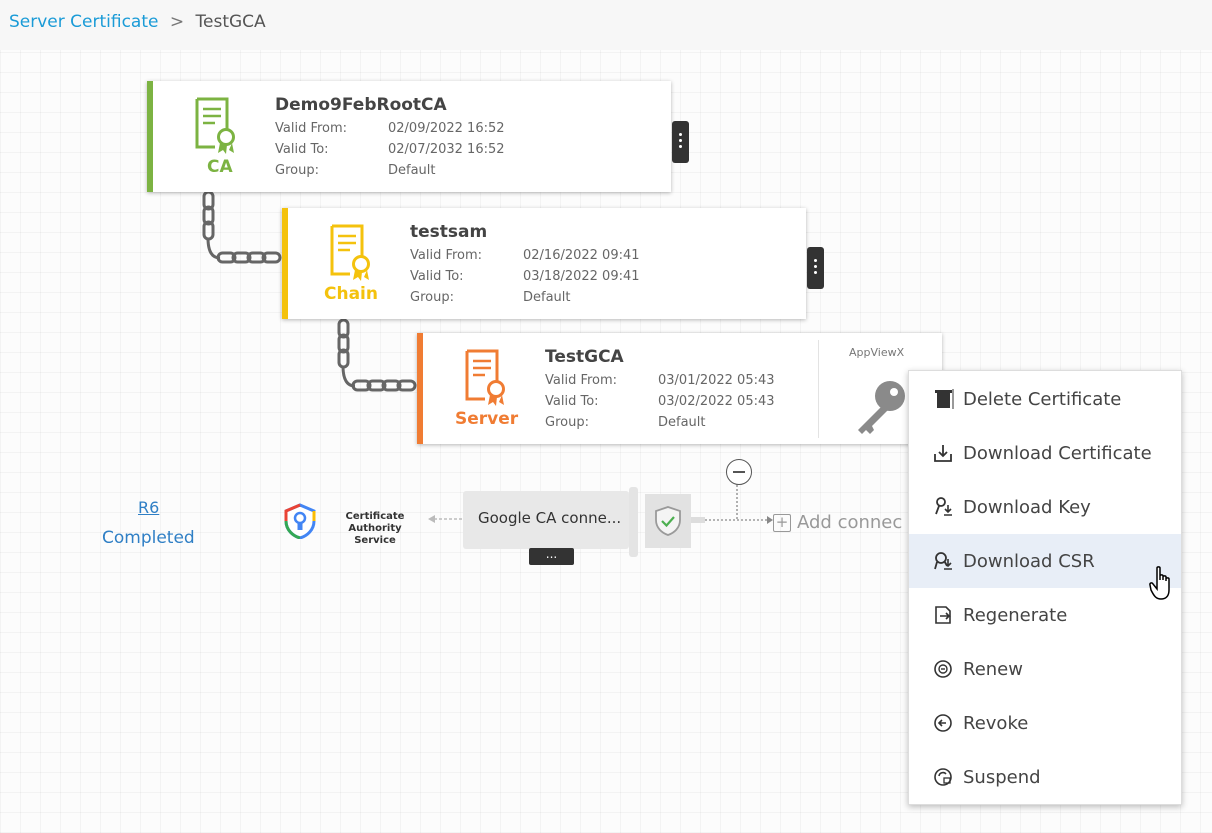 This screenshot has height=833, width=1212. I want to click on menu-item-download-key: Download Key, so click(1045, 507).